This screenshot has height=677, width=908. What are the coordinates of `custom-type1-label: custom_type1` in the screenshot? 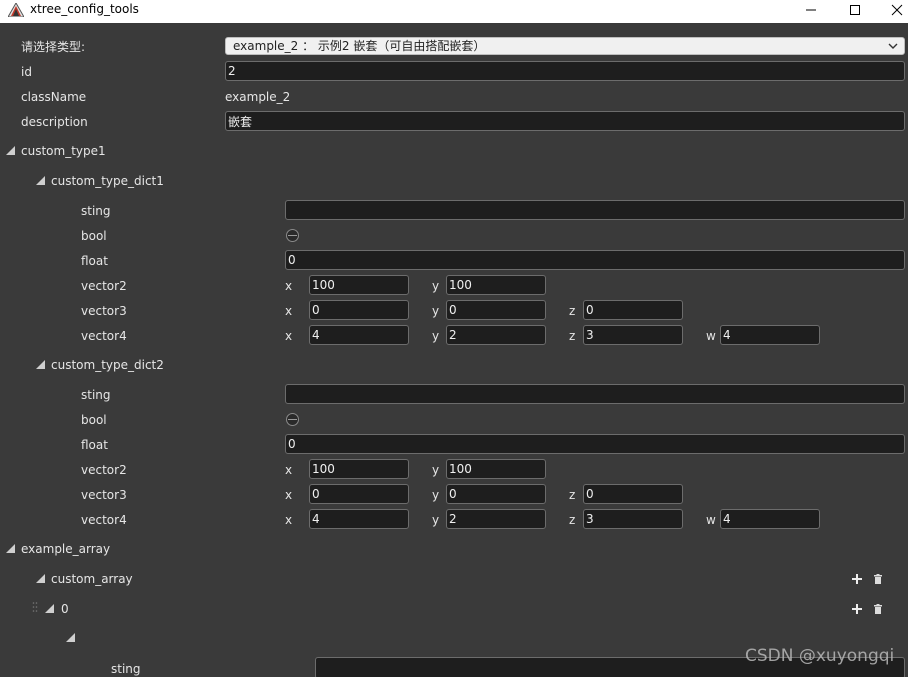 It's located at (63, 151).